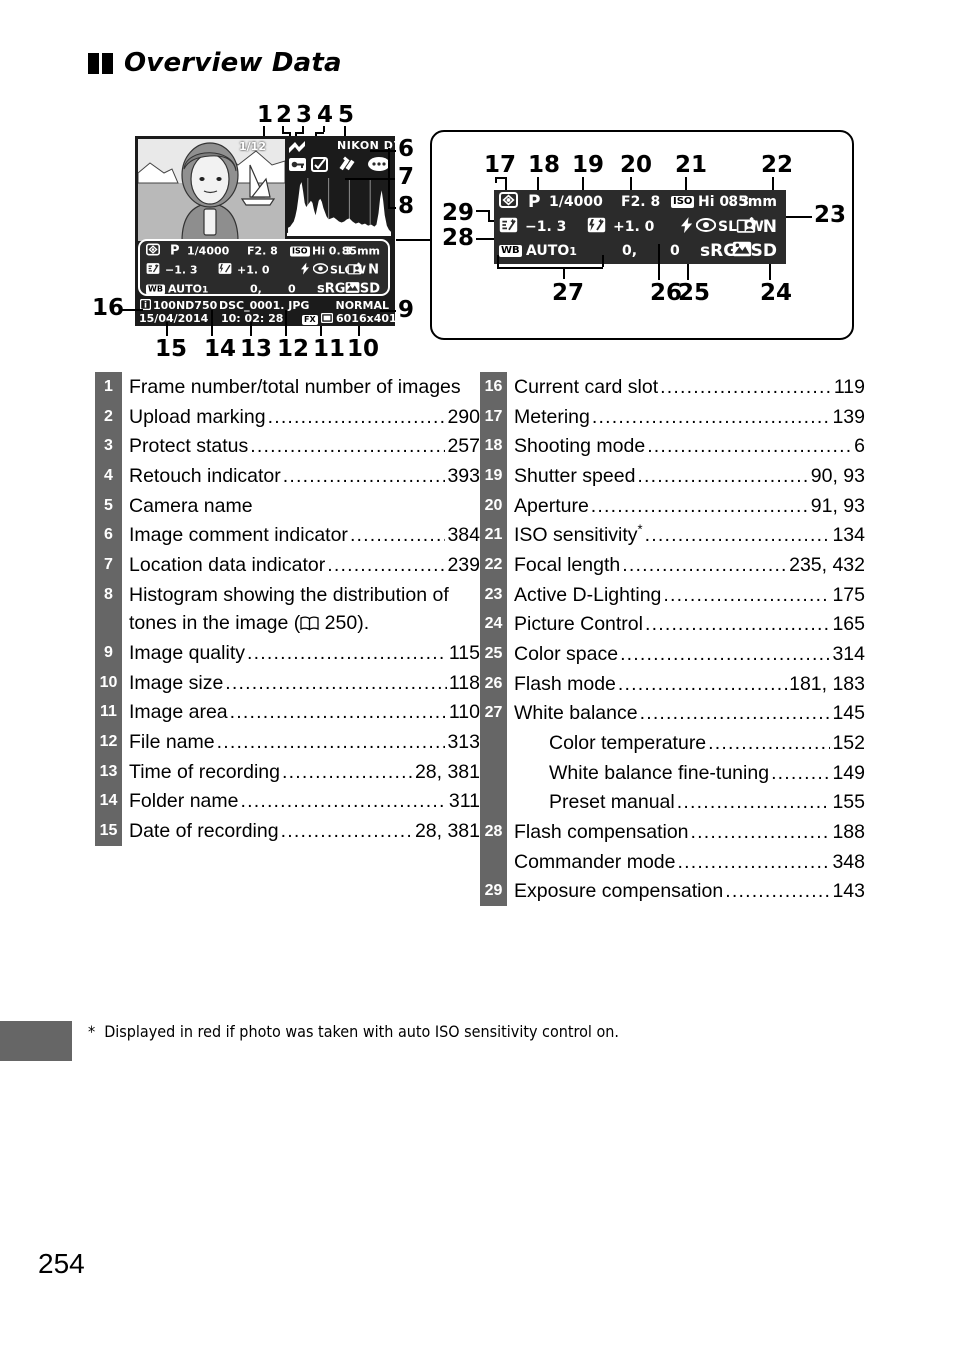 Image resolution: width=954 pixels, height=1345 pixels. I want to click on legend-page-ref: 188, so click(848, 831).